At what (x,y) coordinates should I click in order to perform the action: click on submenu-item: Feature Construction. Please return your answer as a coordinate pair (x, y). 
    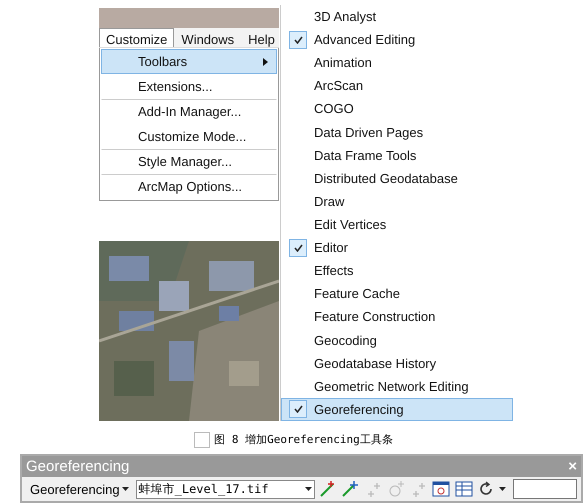
    Looking at the image, I should click on (397, 317).